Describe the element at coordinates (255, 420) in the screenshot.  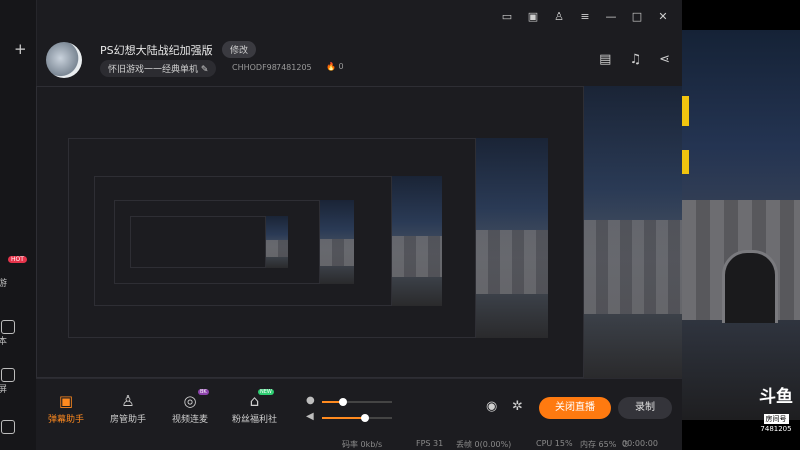
I see `tool-label: 粉丝福利社` at that location.